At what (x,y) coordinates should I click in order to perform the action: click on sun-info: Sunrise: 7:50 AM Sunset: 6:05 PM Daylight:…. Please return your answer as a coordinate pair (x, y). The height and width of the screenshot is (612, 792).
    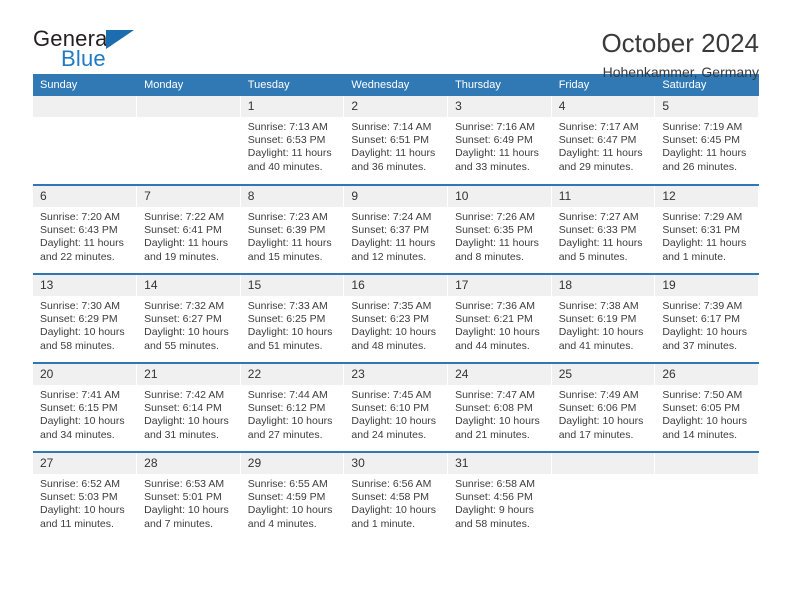
    Looking at the image, I should click on (706, 413).